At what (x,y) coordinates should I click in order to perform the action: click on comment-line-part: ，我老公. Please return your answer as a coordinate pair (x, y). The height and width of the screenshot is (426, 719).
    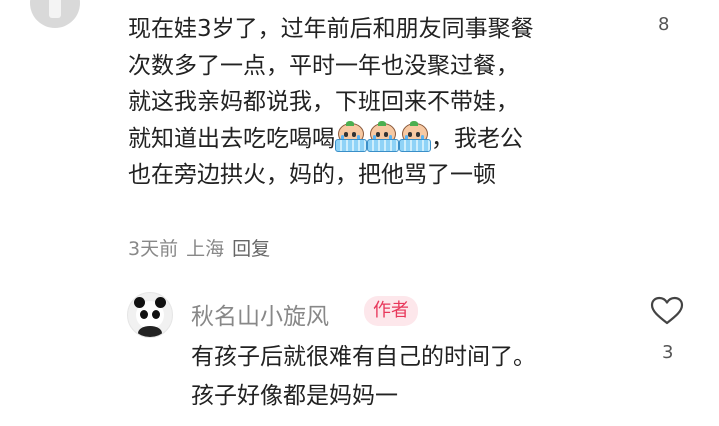
    Looking at the image, I should click on (477, 138).